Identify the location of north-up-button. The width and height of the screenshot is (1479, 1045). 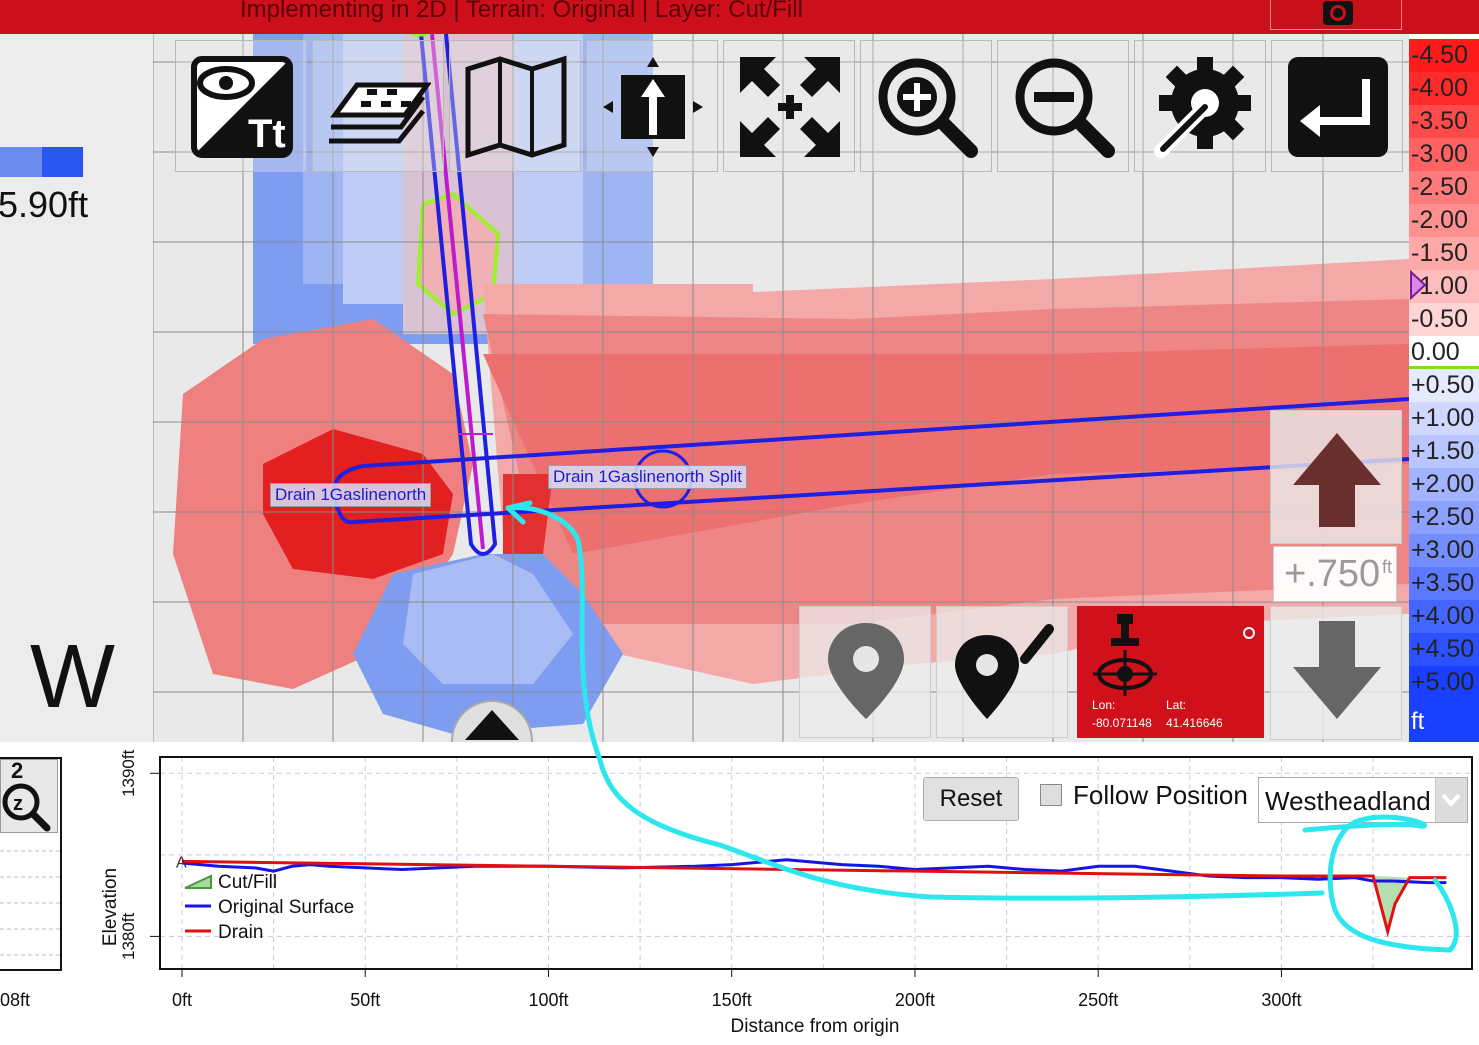
(652, 106).